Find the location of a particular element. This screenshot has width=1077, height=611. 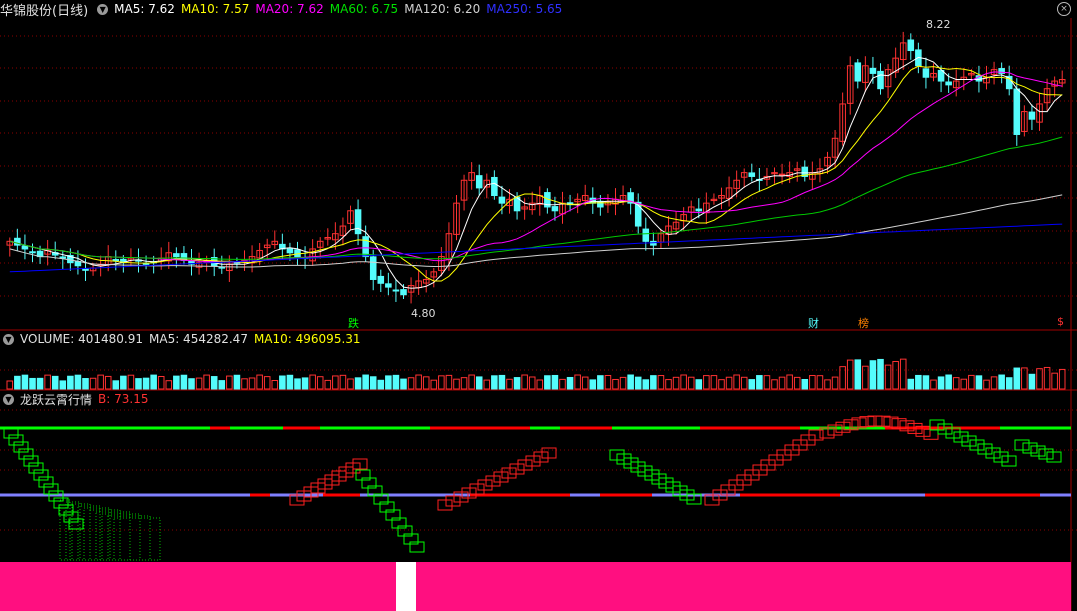

marker-bang: 榜 is located at coordinates (863, 323).